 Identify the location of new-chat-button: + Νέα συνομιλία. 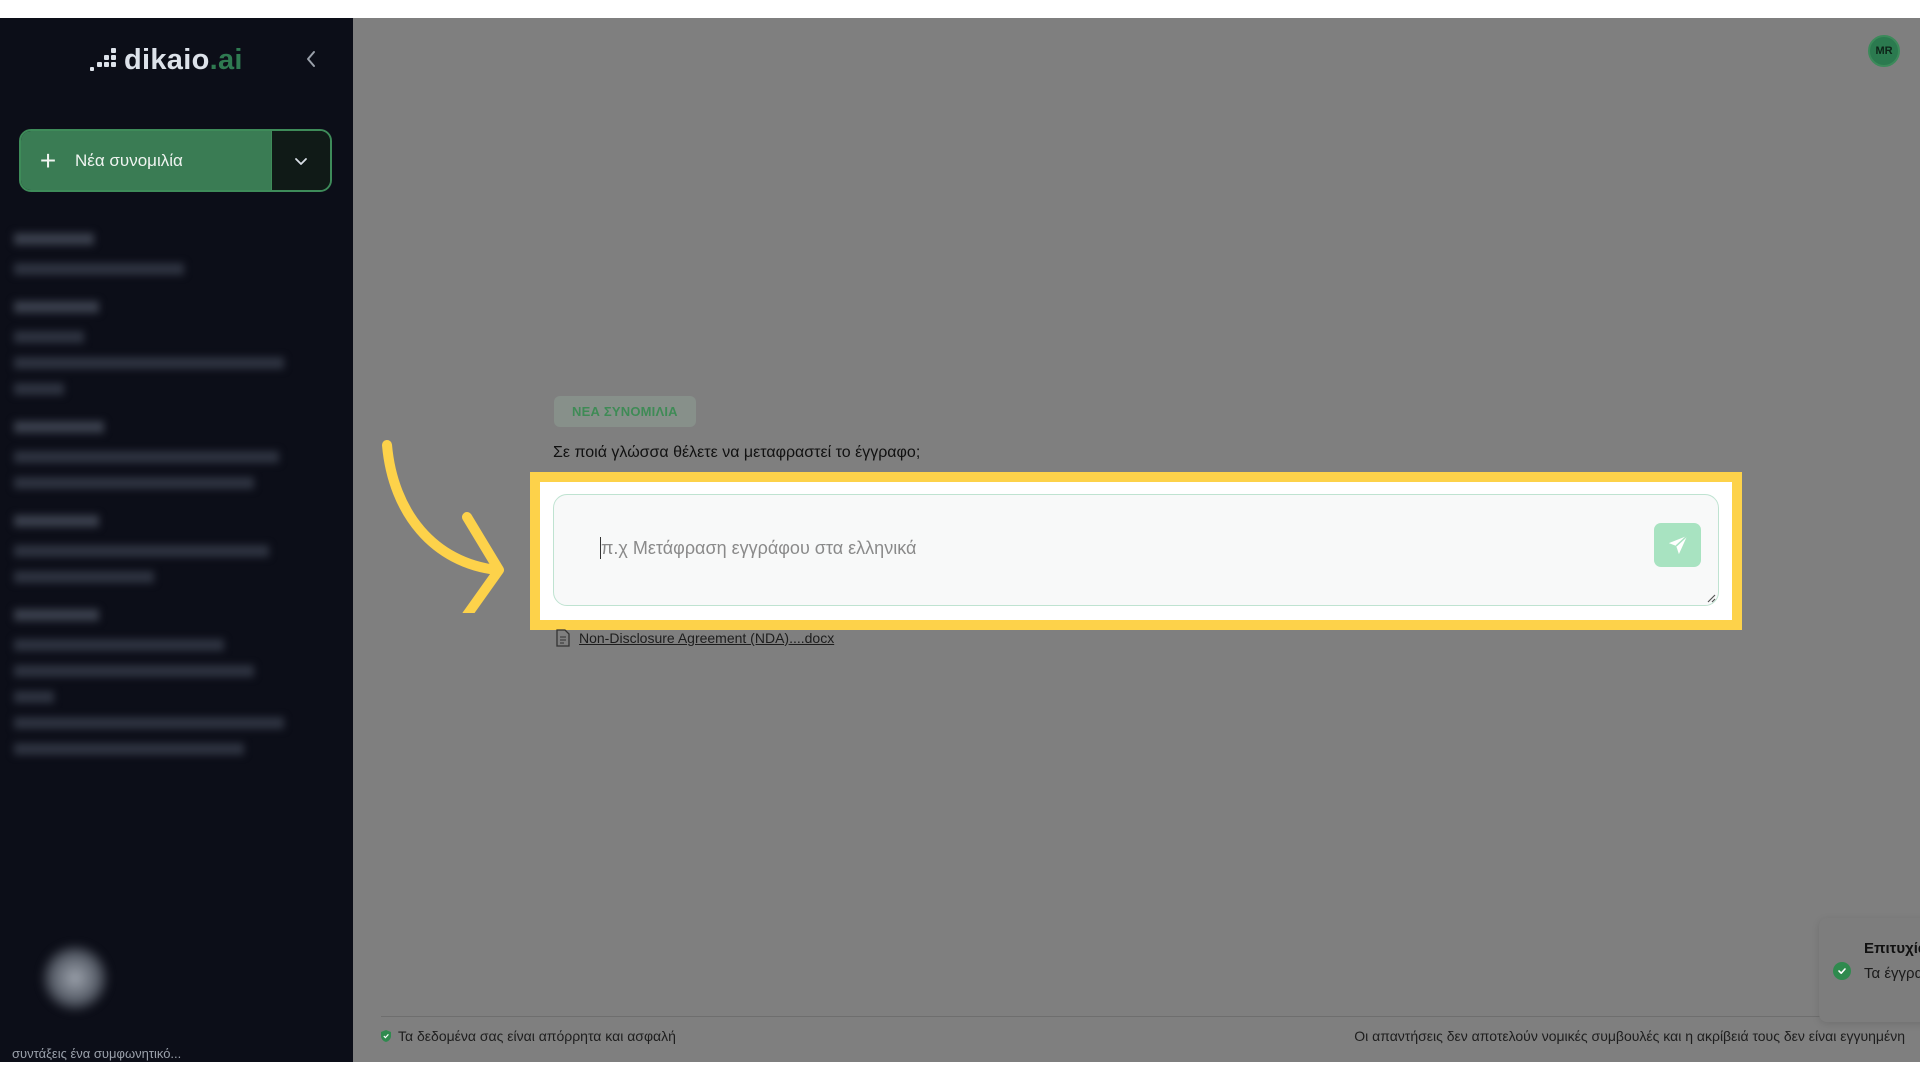
(146, 160).